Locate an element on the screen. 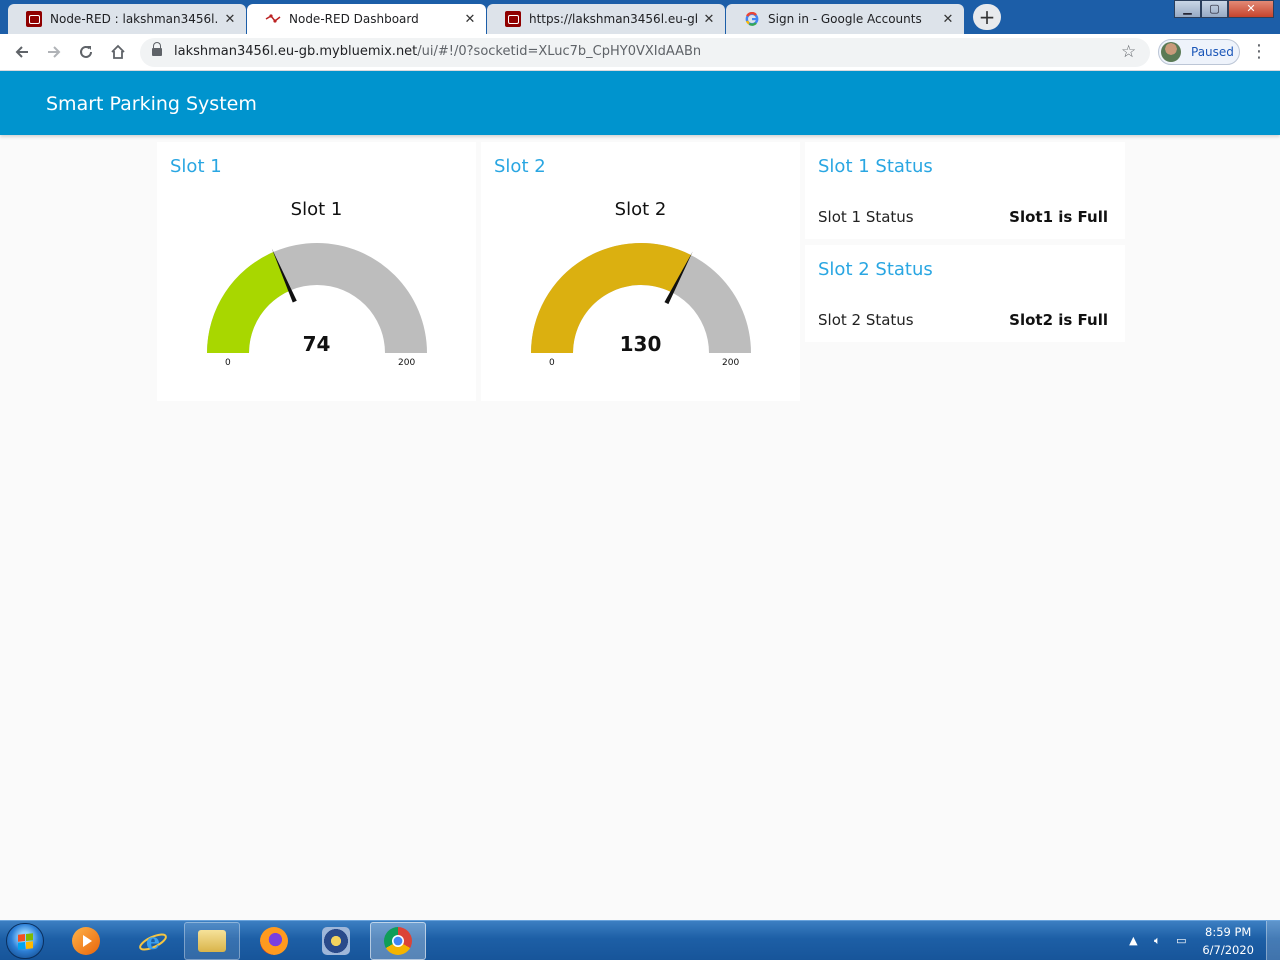 This screenshot has height=960, width=1280. browser-menu-icon: ⋮ is located at coordinates (1259, 52).